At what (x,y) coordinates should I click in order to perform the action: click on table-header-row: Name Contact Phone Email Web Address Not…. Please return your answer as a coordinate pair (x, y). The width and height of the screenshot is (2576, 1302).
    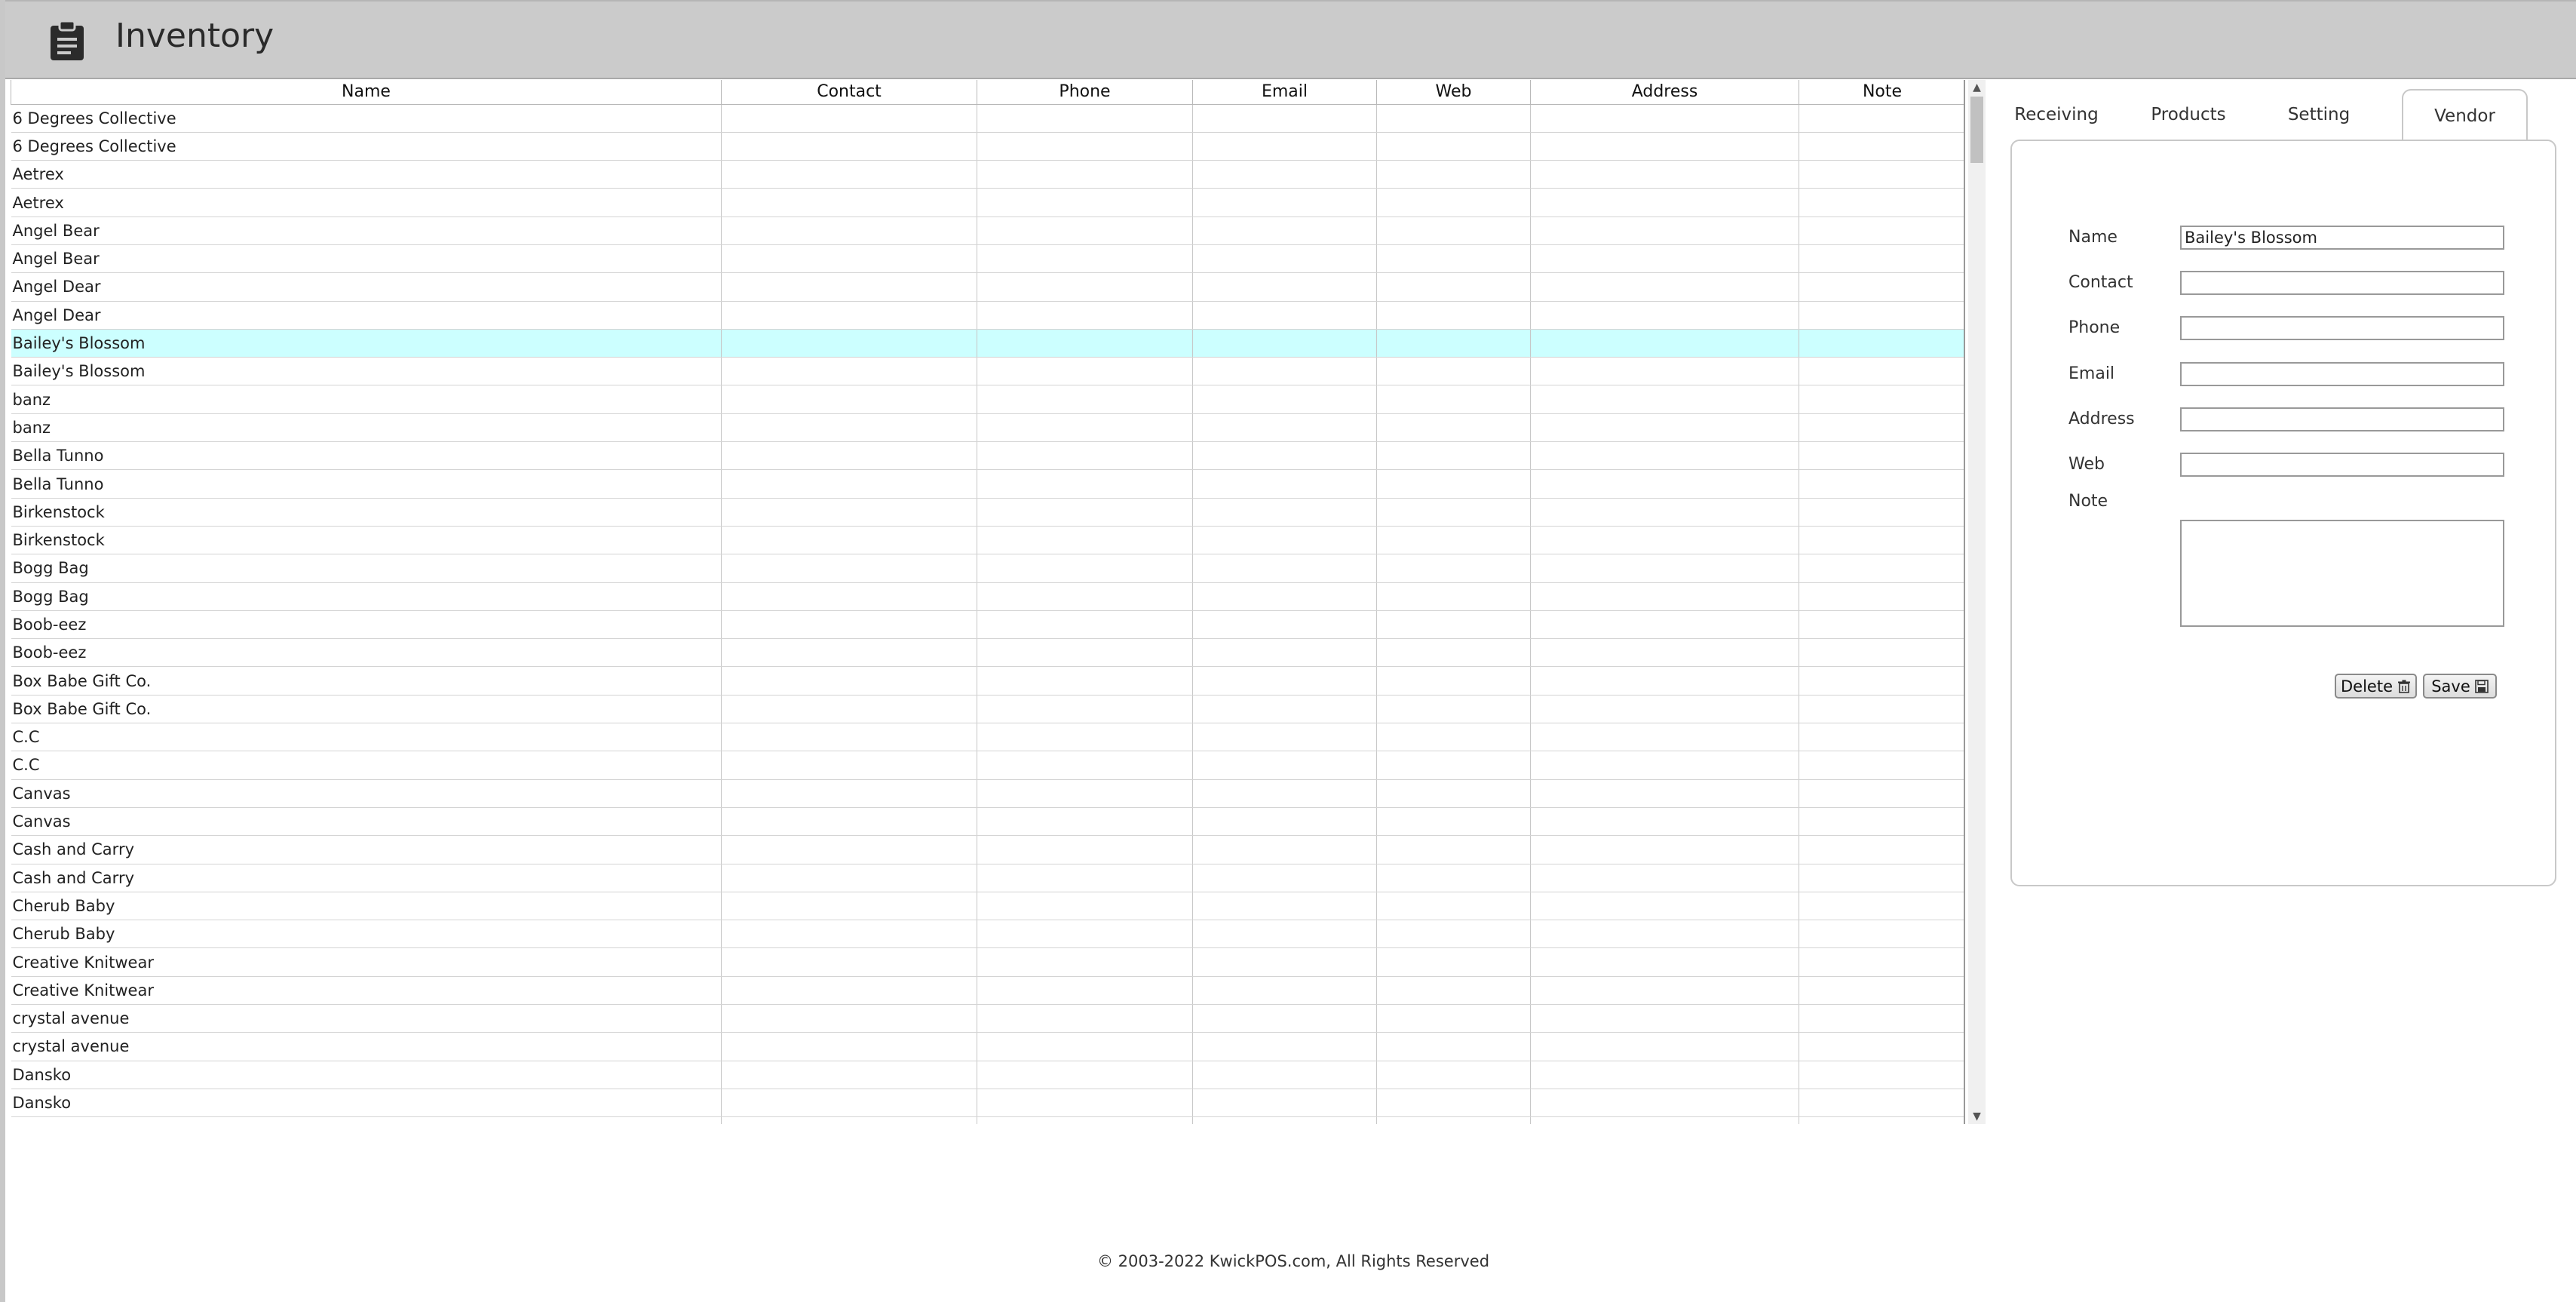
    Looking at the image, I should click on (987, 92).